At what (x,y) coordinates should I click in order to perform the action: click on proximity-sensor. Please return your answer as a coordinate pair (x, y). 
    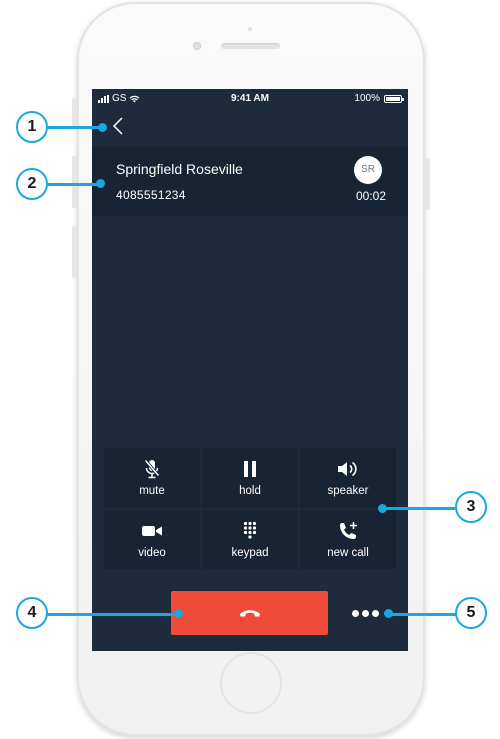
    Looking at the image, I should click on (250, 29).